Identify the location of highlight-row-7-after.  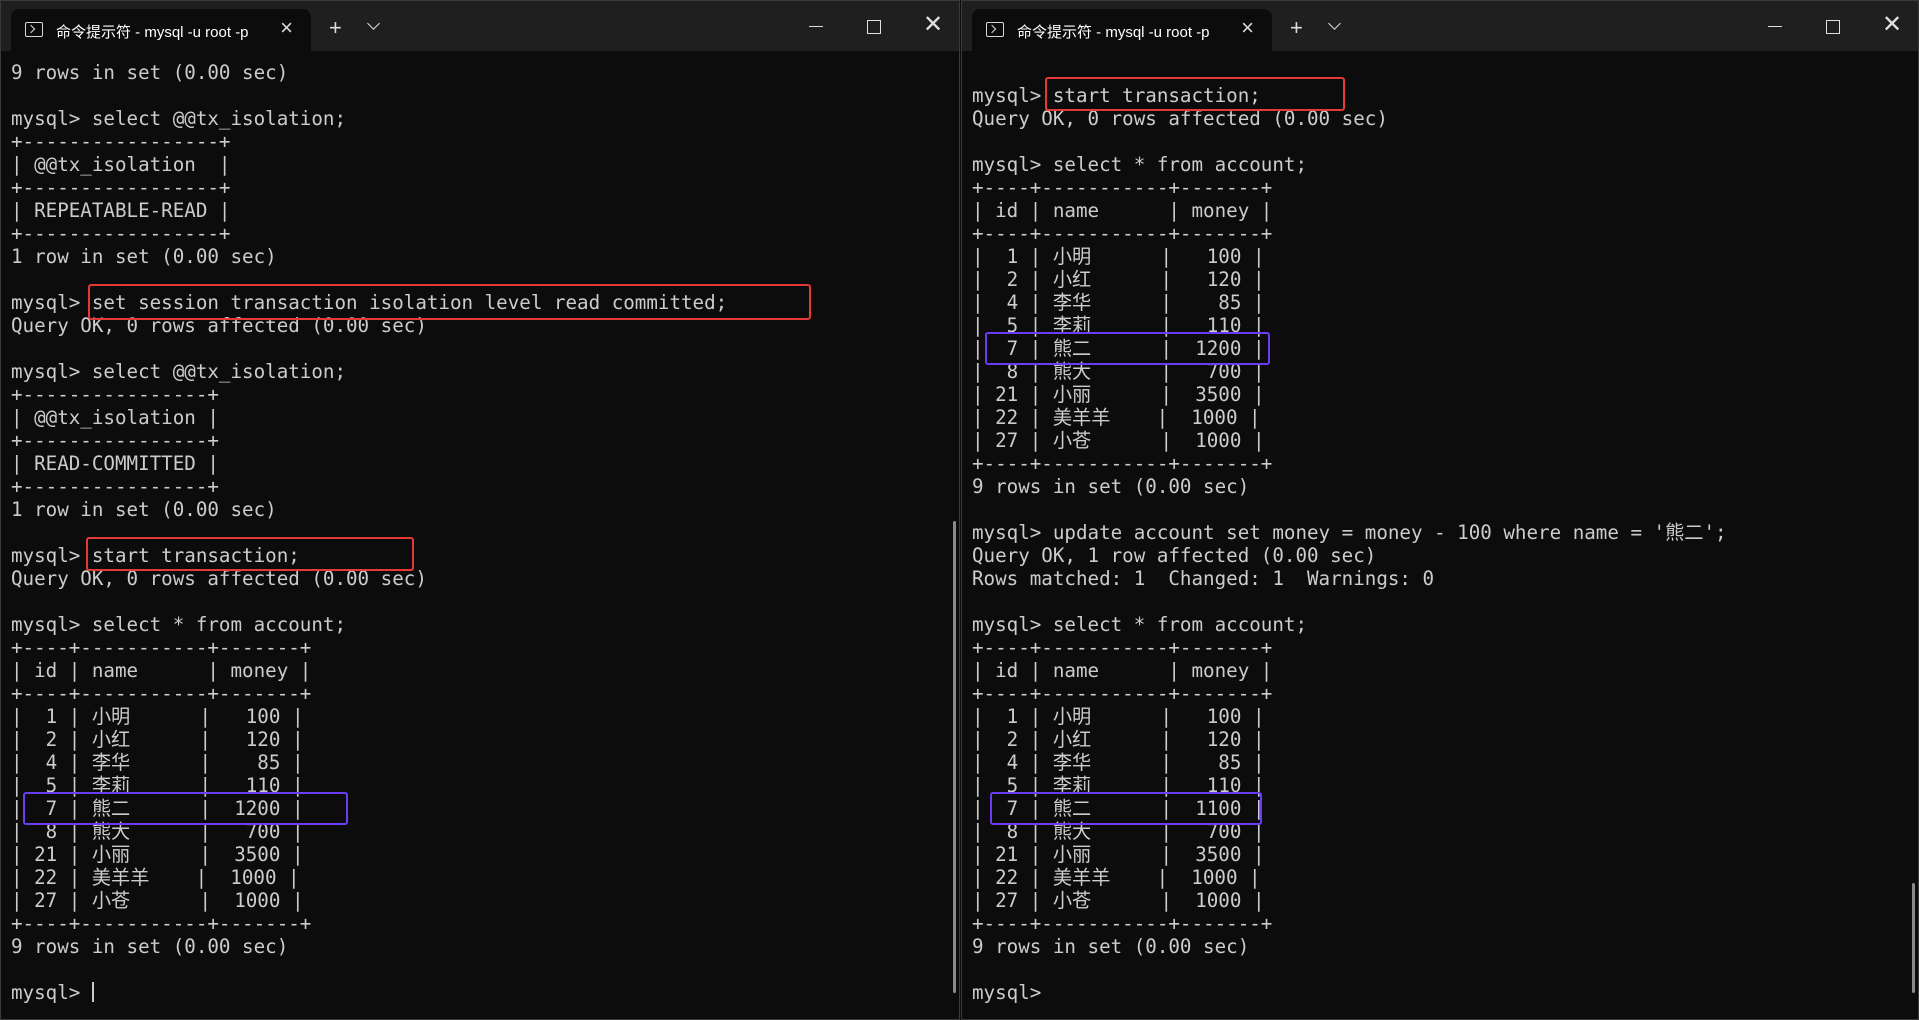
(1126, 808).